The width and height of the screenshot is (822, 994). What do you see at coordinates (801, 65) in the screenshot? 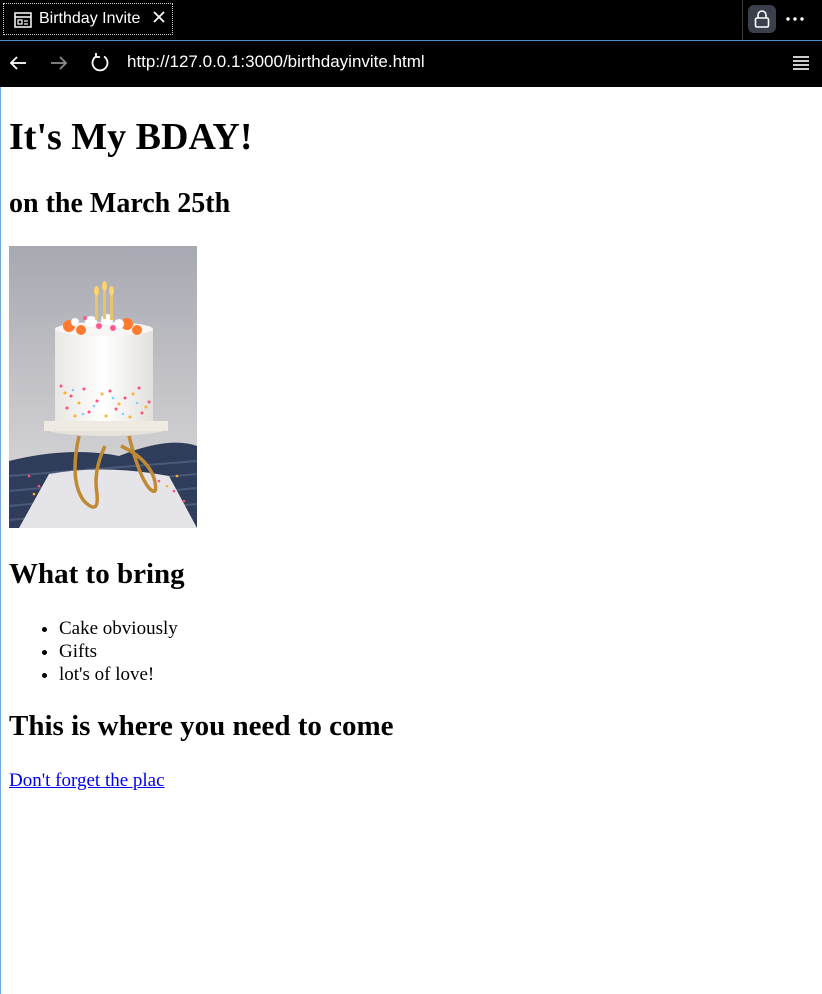
I see `menu-icon` at bounding box center [801, 65].